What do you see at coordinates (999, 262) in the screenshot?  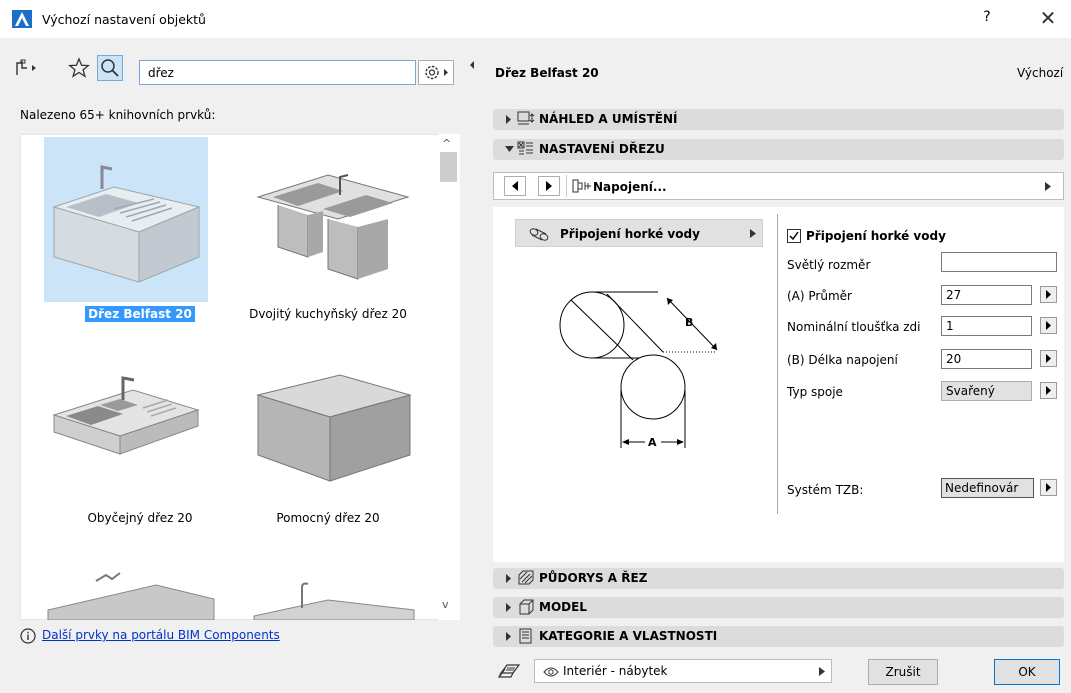 I see `clear-size-field` at bounding box center [999, 262].